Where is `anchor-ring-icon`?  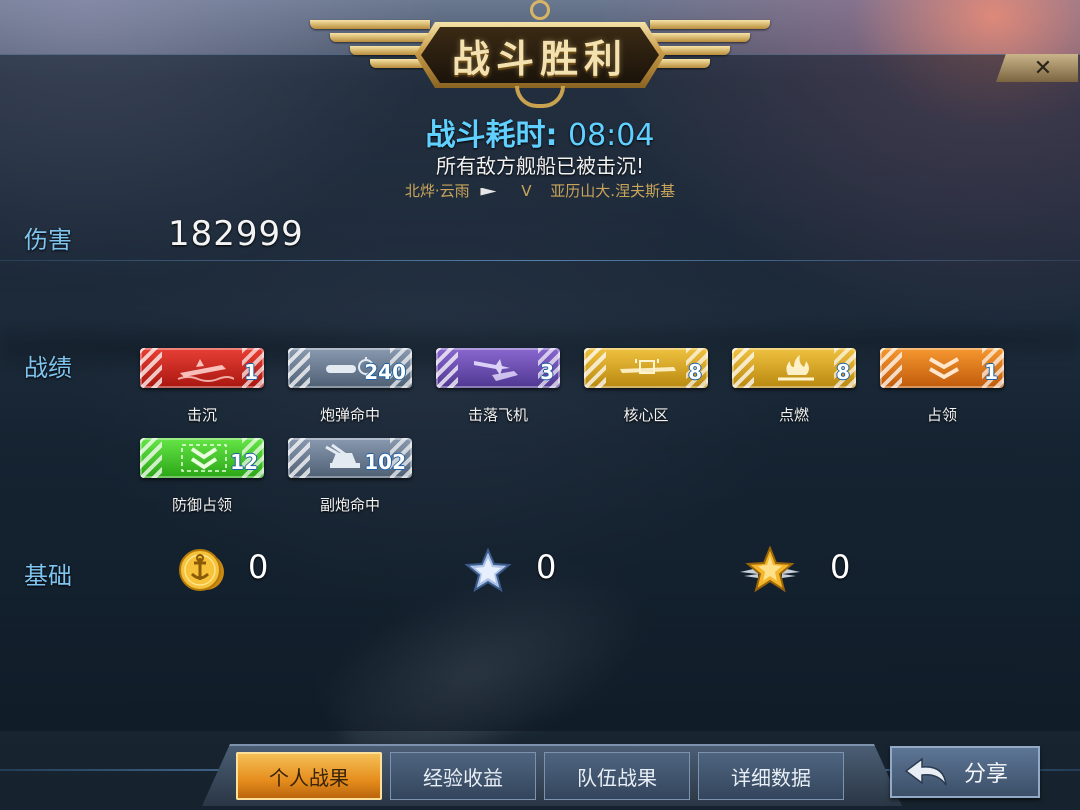
anchor-ring-icon is located at coordinates (540, 10).